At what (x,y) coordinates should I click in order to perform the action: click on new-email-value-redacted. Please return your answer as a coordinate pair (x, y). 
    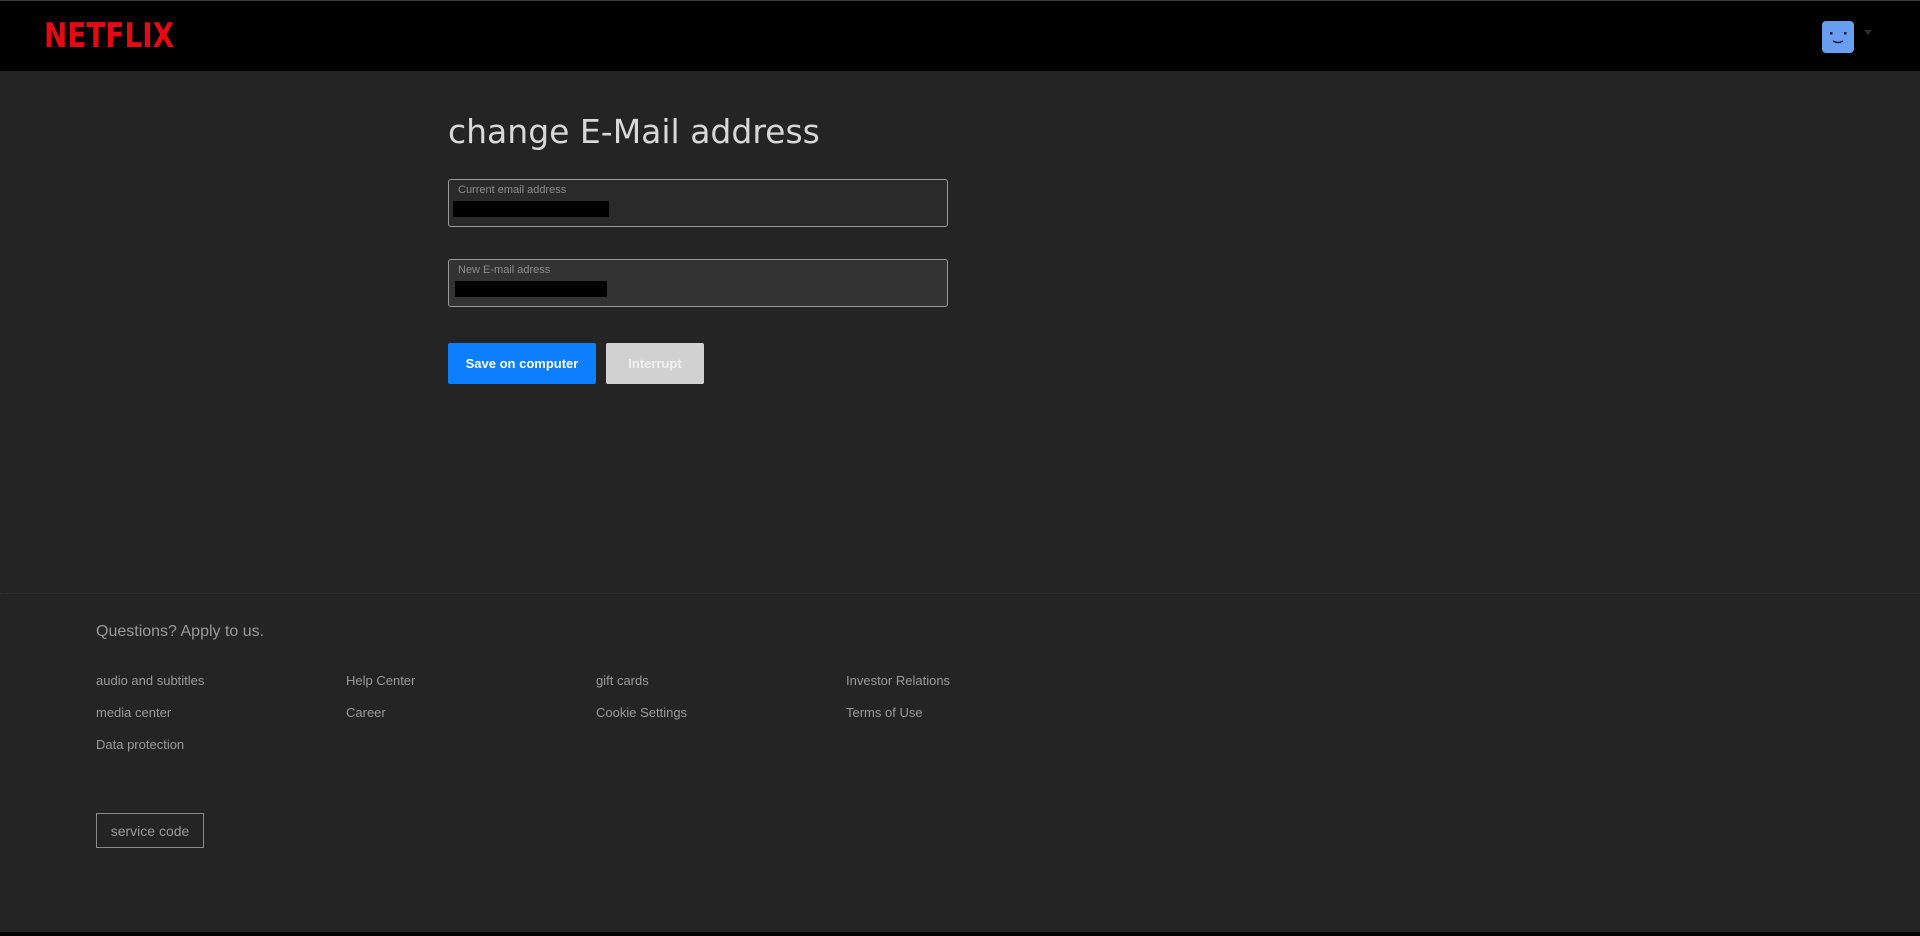
    Looking at the image, I should click on (531, 289).